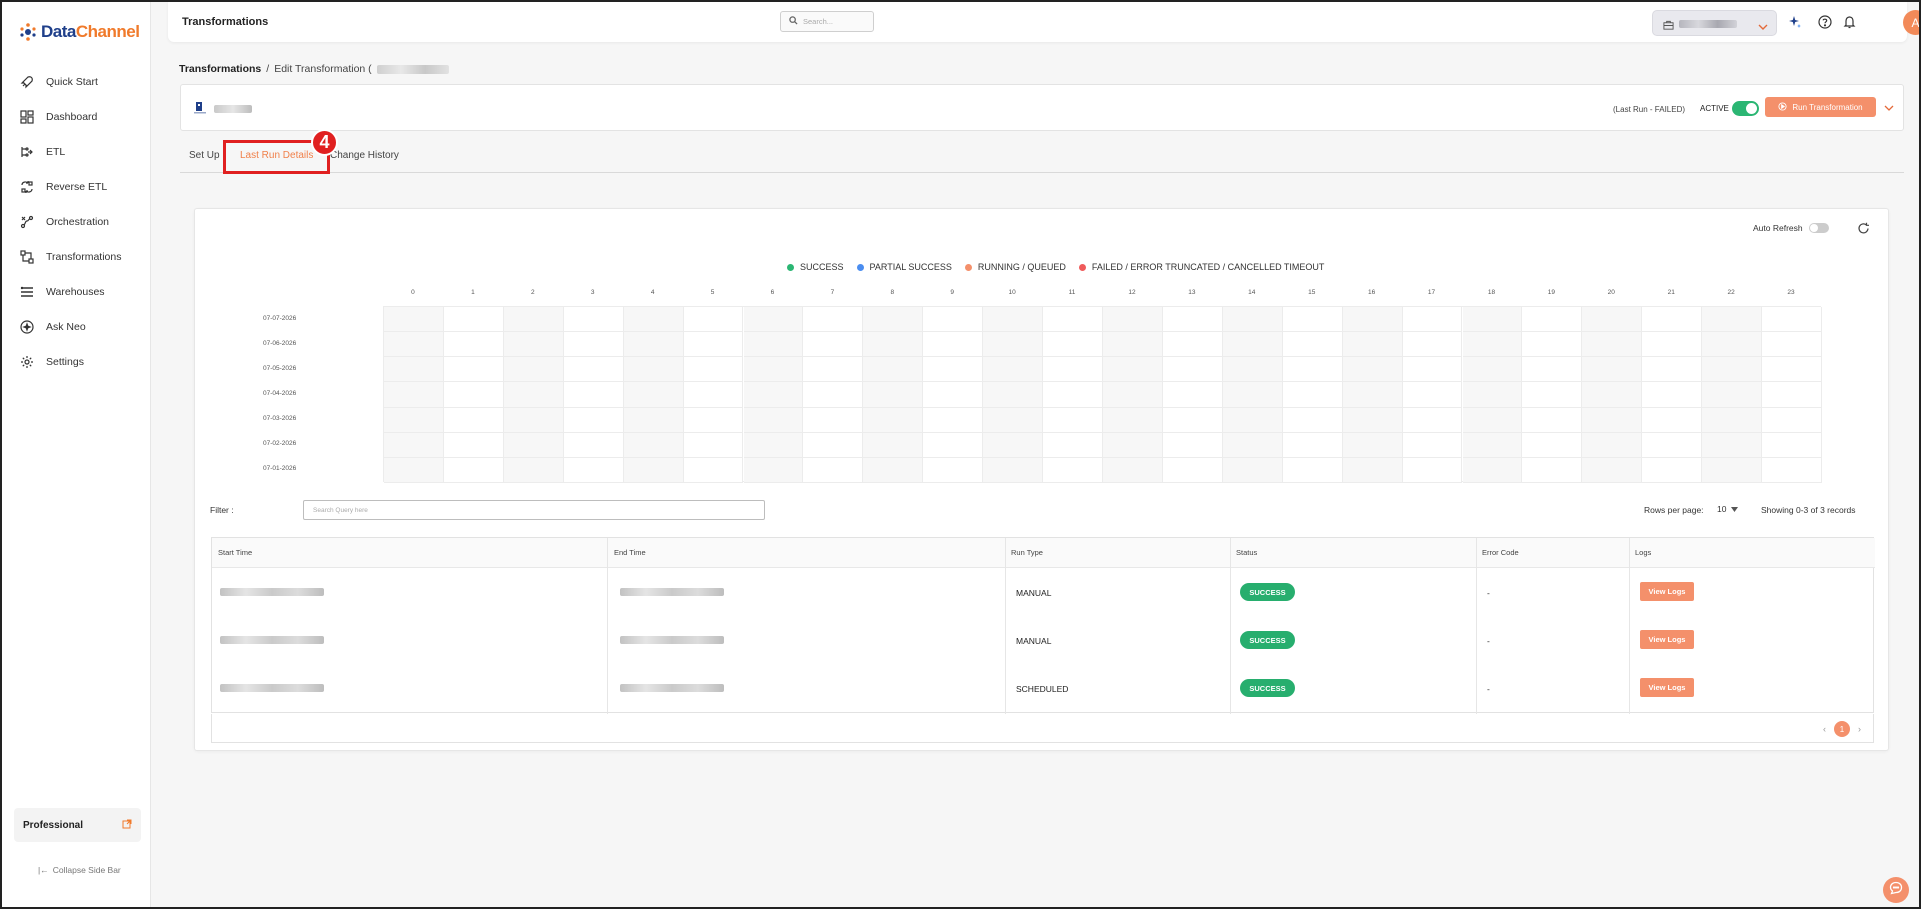 The image size is (1921, 909). What do you see at coordinates (79, 870) in the screenshot?
I see `collapse-sidebar-button: |← Collapse Side Bar` at bounding box center [79, 870].